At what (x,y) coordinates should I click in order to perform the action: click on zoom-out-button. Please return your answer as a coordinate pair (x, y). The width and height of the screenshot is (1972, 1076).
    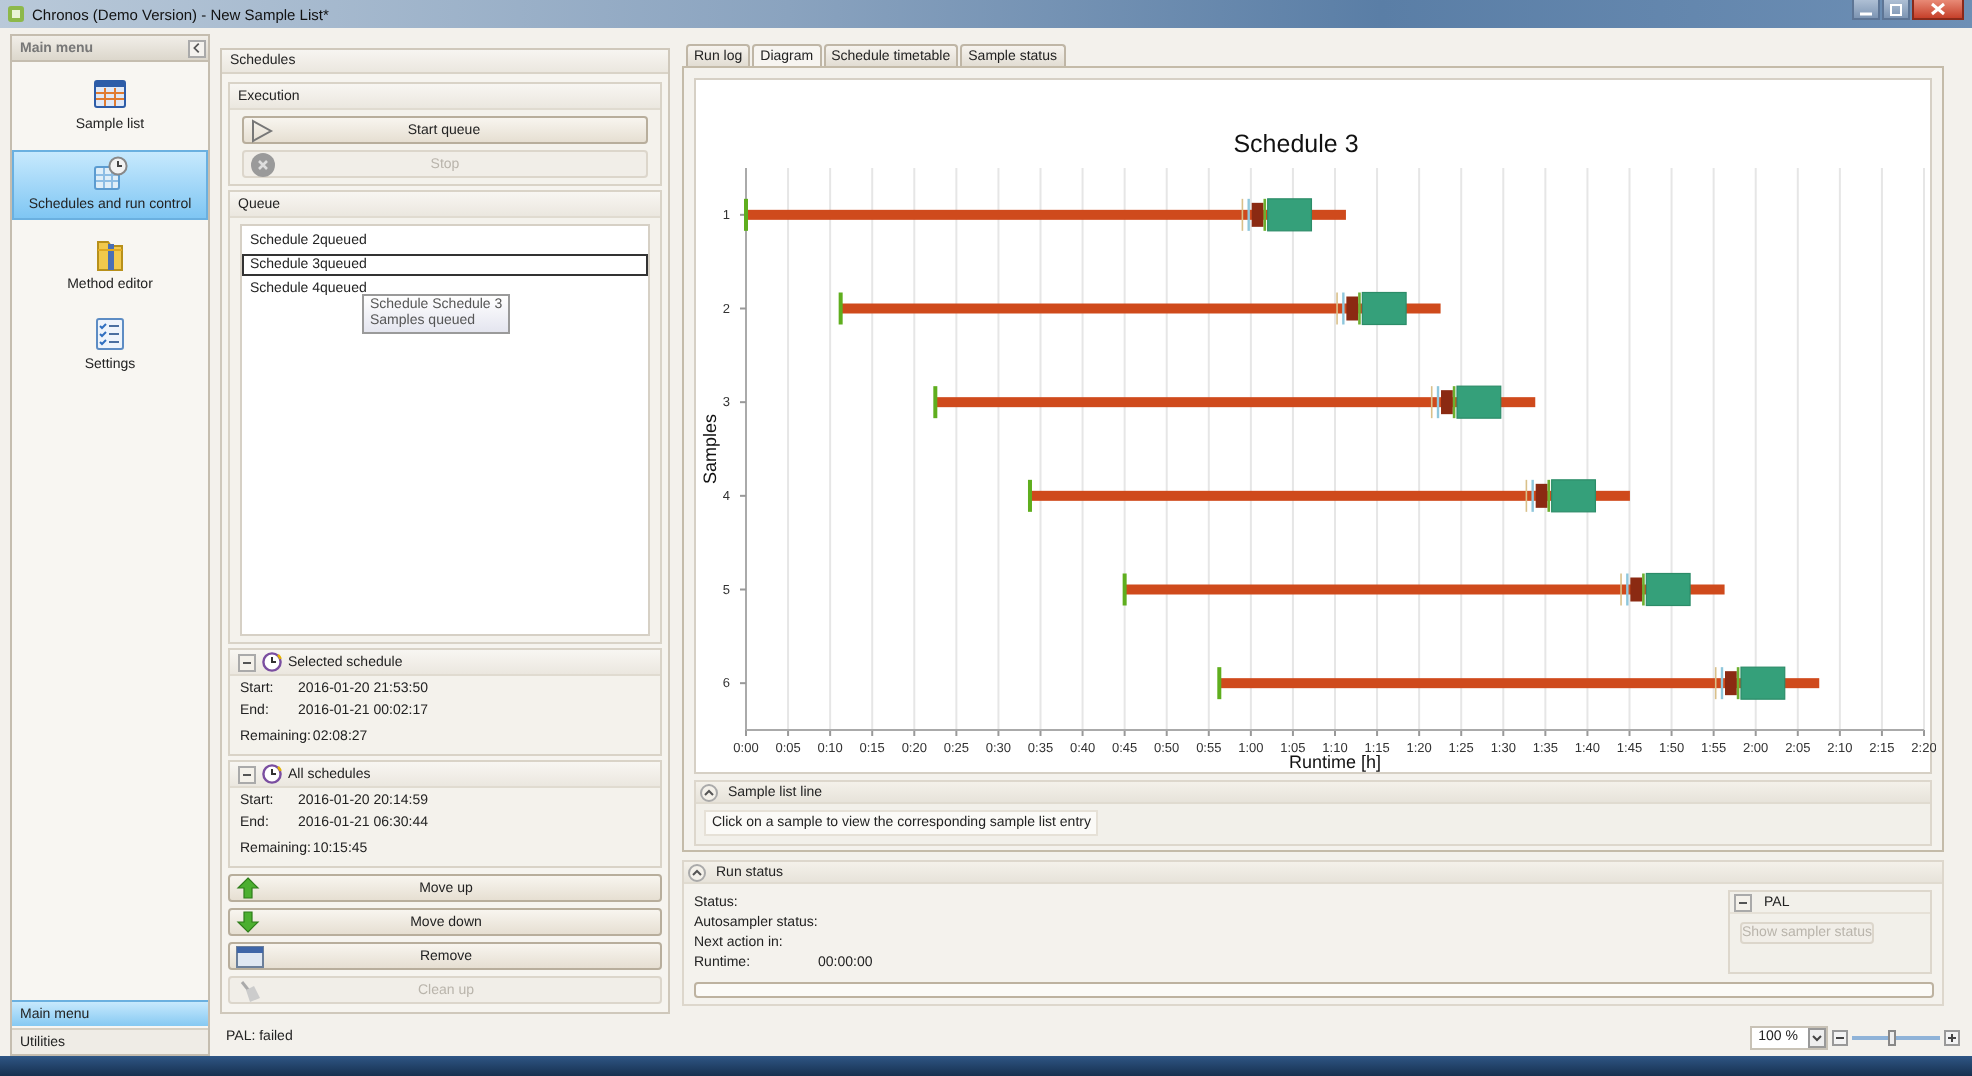
    Looking at the image, I should click on (1840, 1037).